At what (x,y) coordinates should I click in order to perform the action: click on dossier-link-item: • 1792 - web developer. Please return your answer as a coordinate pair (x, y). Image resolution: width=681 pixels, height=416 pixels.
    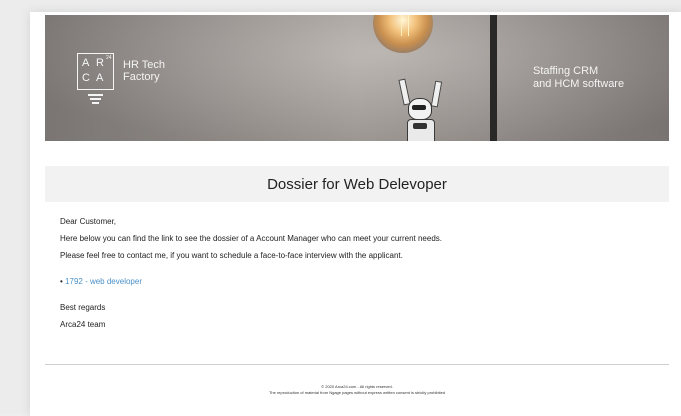
    Looking at the image, I should click on (360, 281).